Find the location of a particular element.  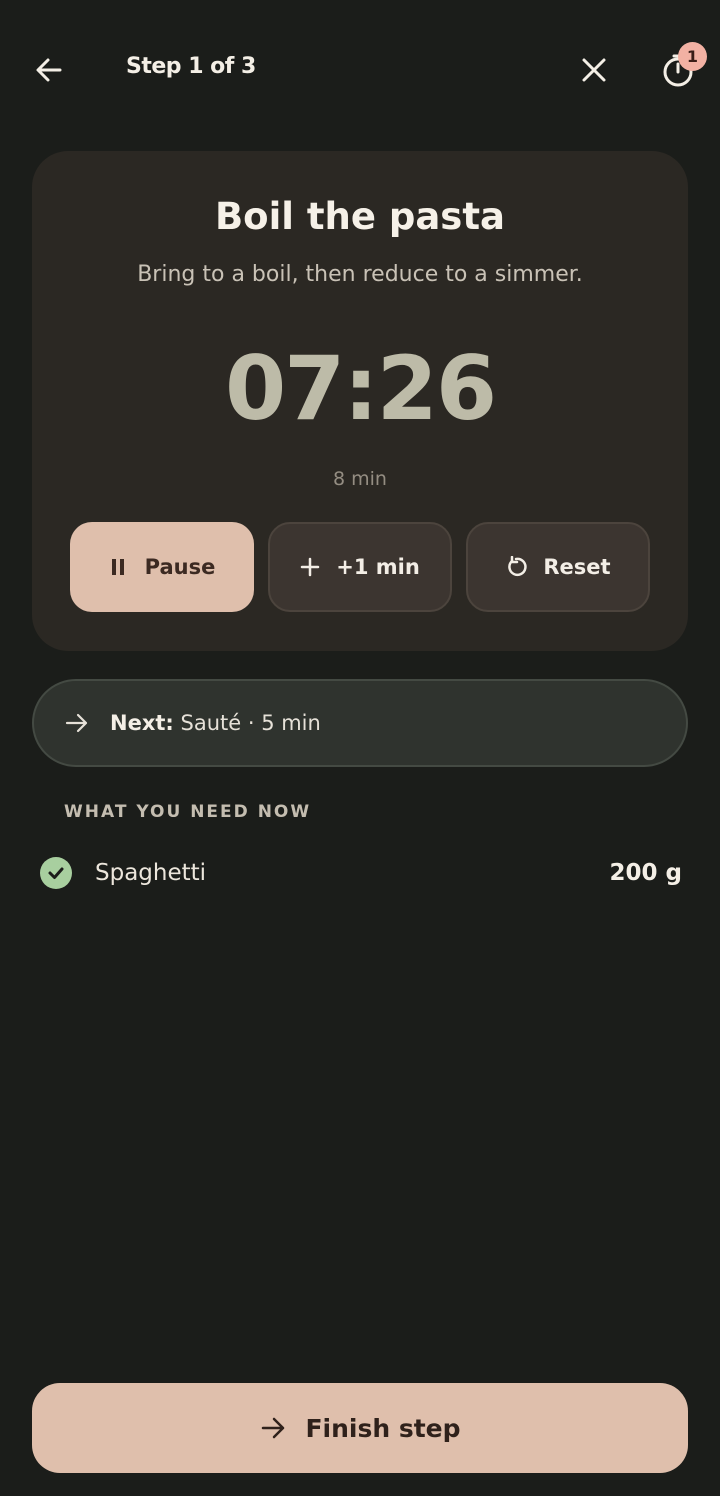

needs-heading: WHAT YOU NEED NOW is located at coordinates (188, 812).